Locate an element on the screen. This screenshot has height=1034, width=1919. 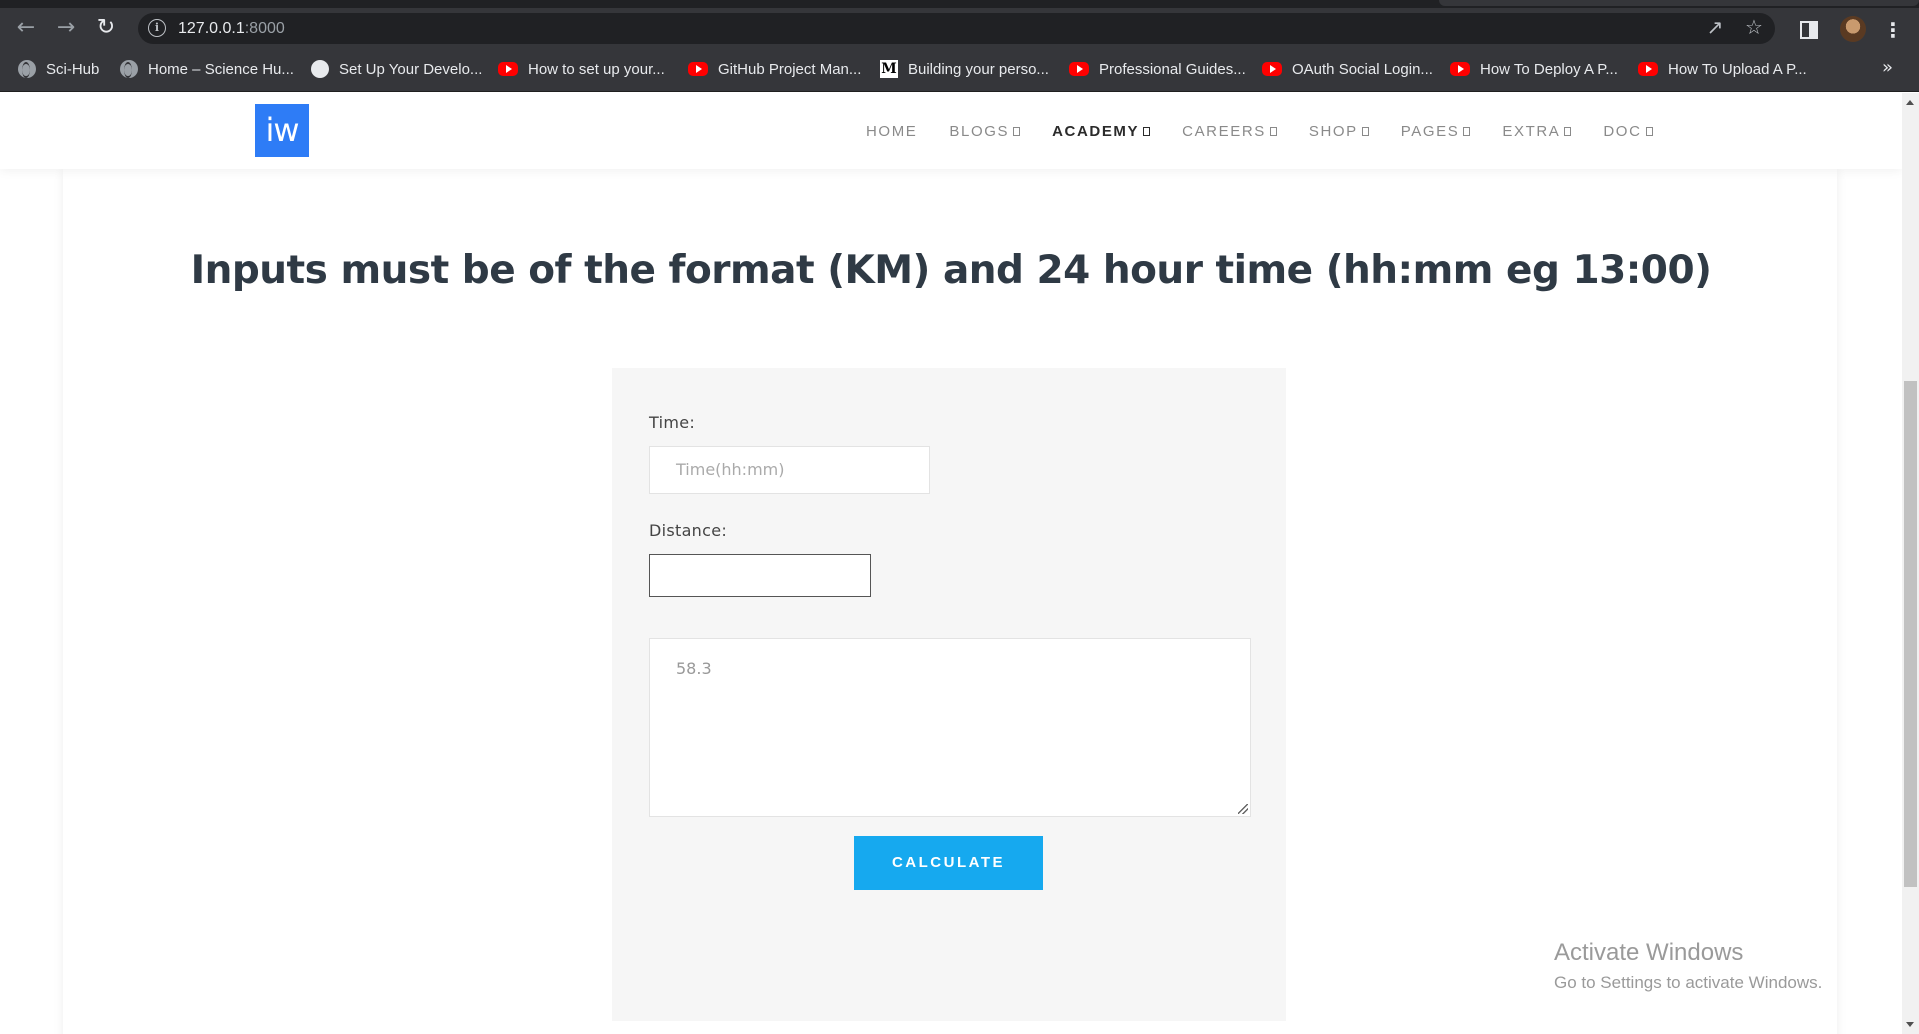
active-tab is located at coordinates (1679, 3).